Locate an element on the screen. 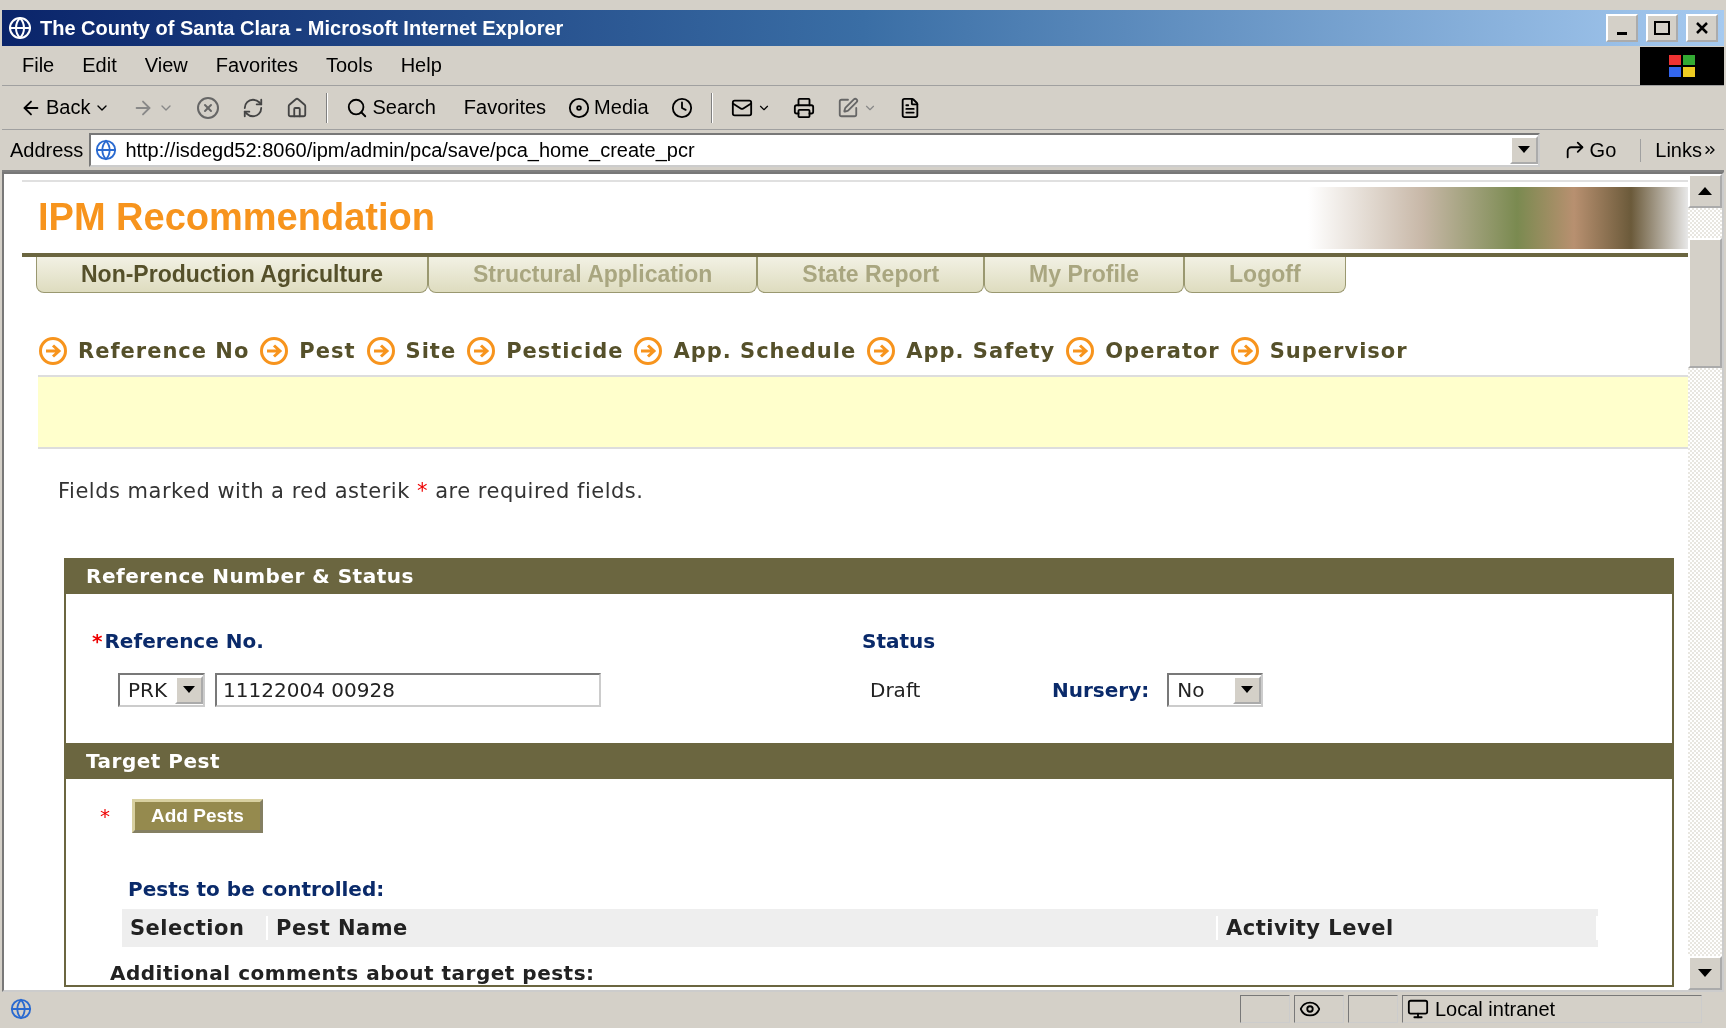 The image size is (1726, 1028). minimize-button is located at coordinates (1622, 28).